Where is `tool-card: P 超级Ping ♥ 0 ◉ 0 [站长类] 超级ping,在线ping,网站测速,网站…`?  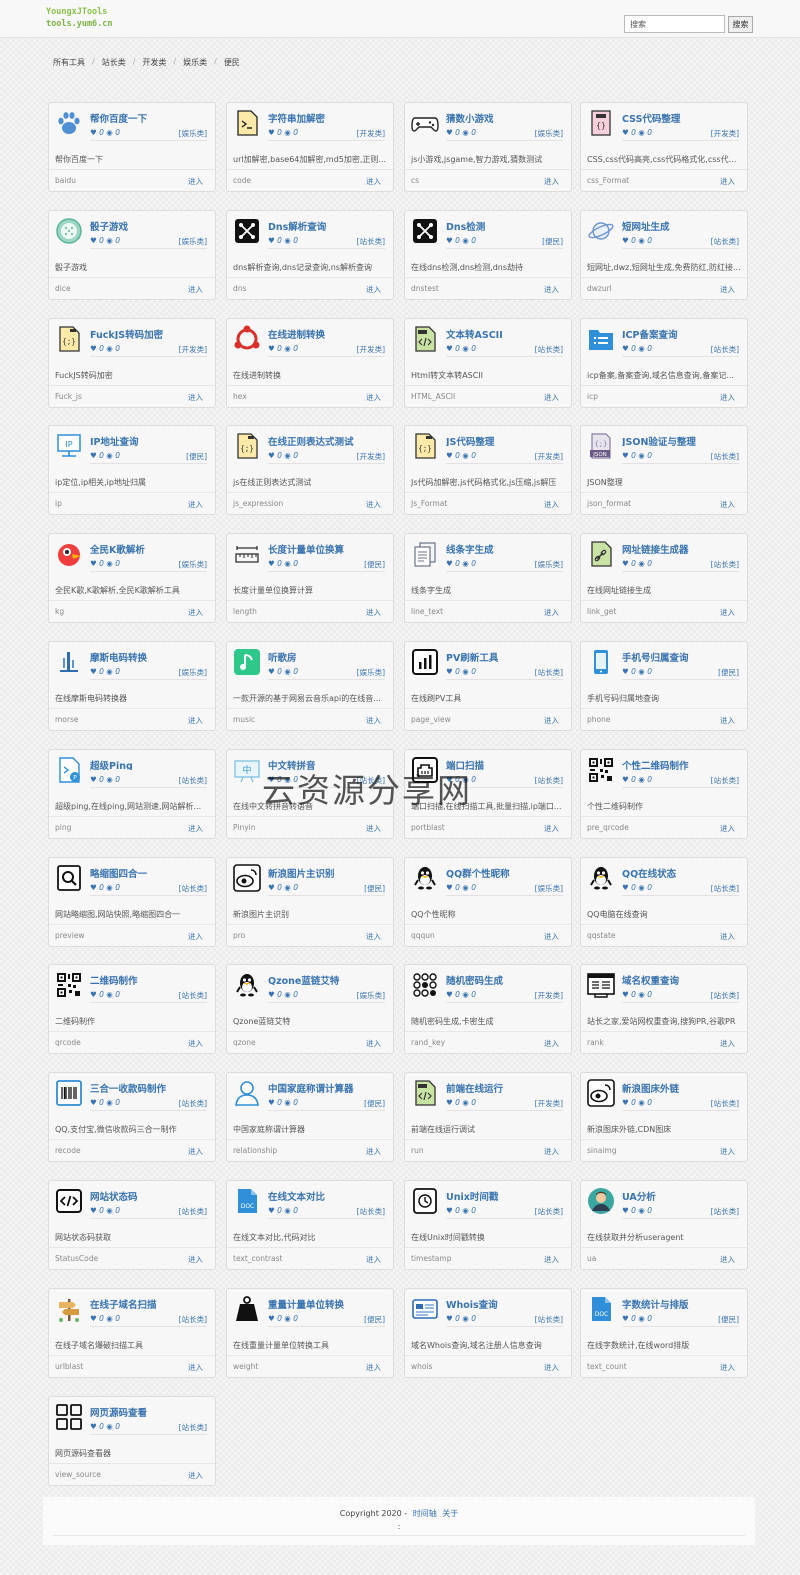 tool-card: P 超级Ping ♥ 0 ◉ 0 [站长类] 超级ping,在线ping,网站测速,网站… is located at coordinates (132, 794).